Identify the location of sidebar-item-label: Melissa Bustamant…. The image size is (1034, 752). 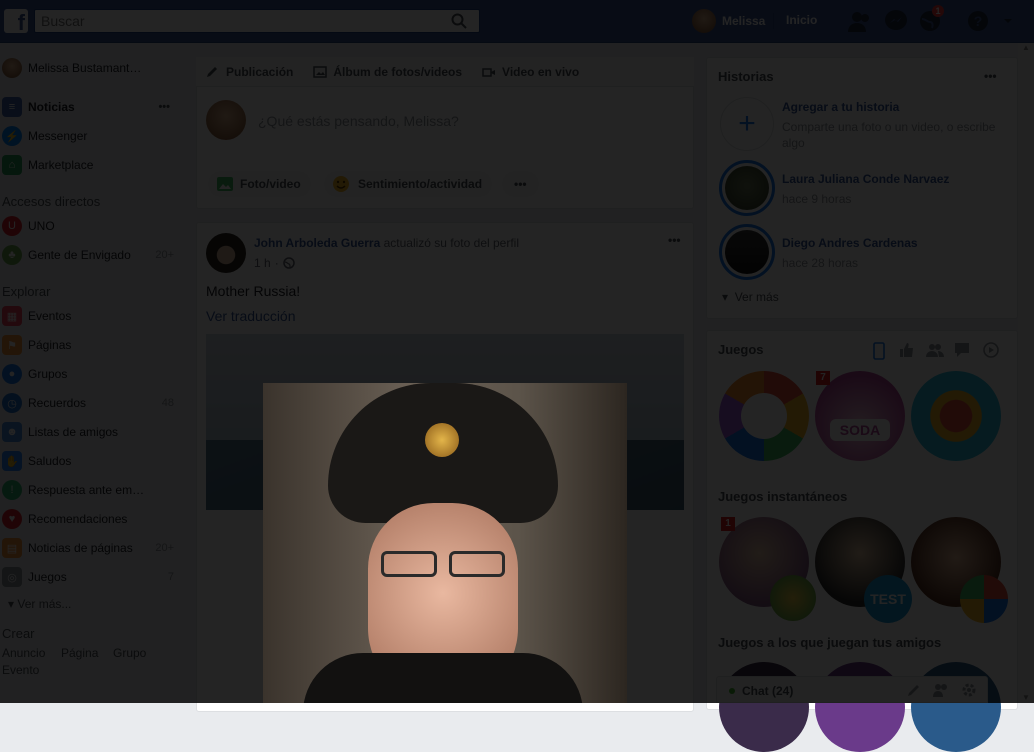
(85, 68).